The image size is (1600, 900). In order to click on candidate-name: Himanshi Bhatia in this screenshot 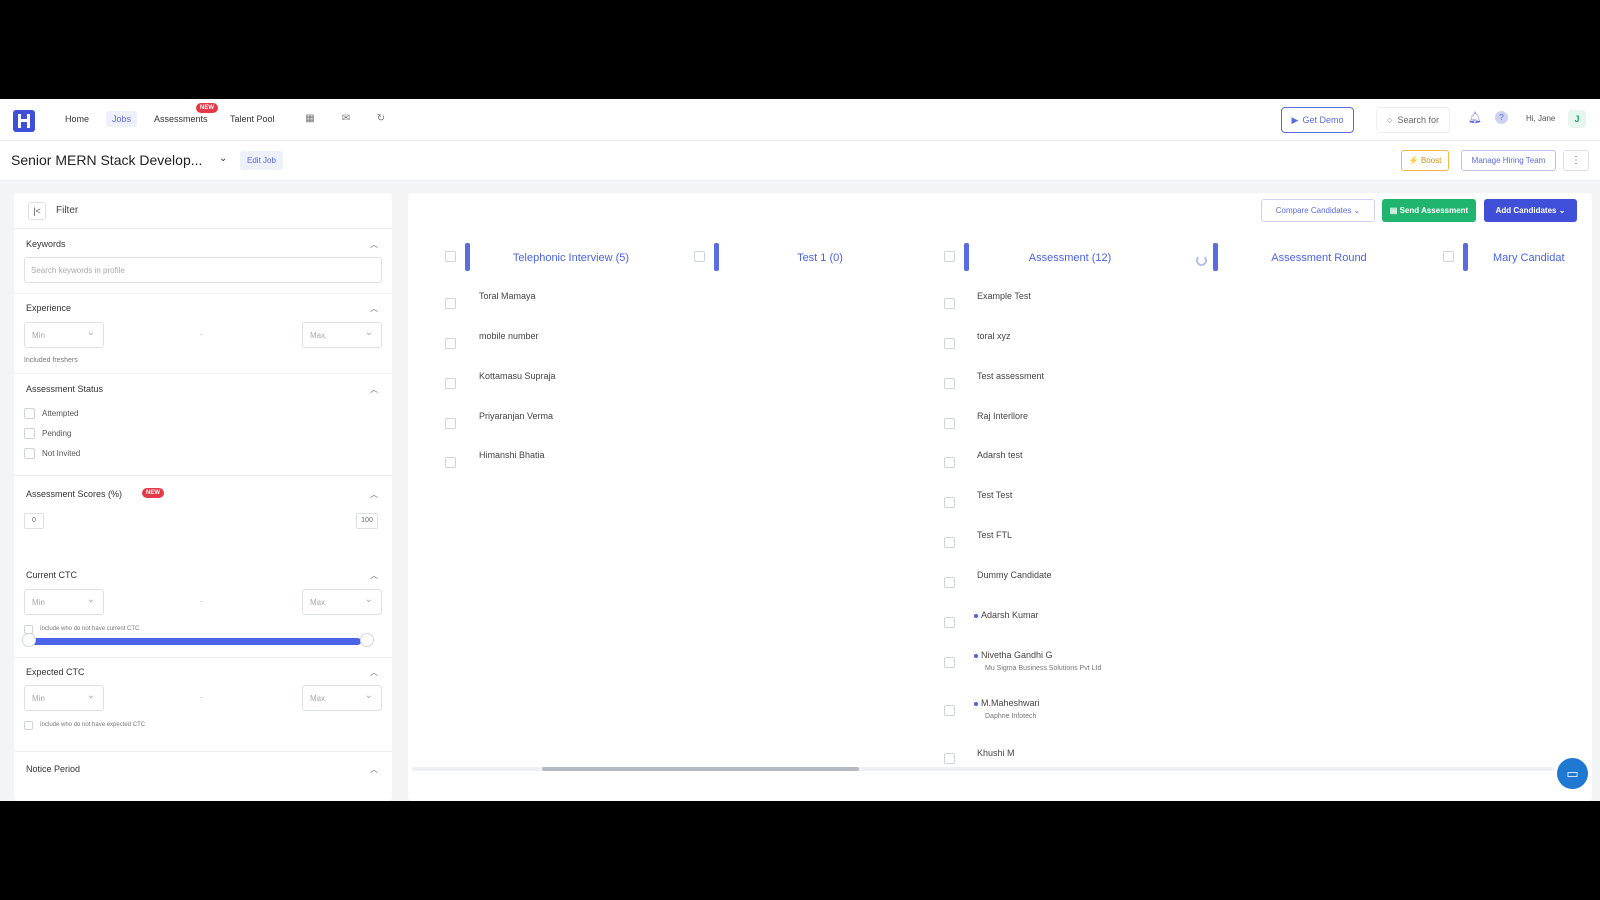, I will do `click(512, 455)`.